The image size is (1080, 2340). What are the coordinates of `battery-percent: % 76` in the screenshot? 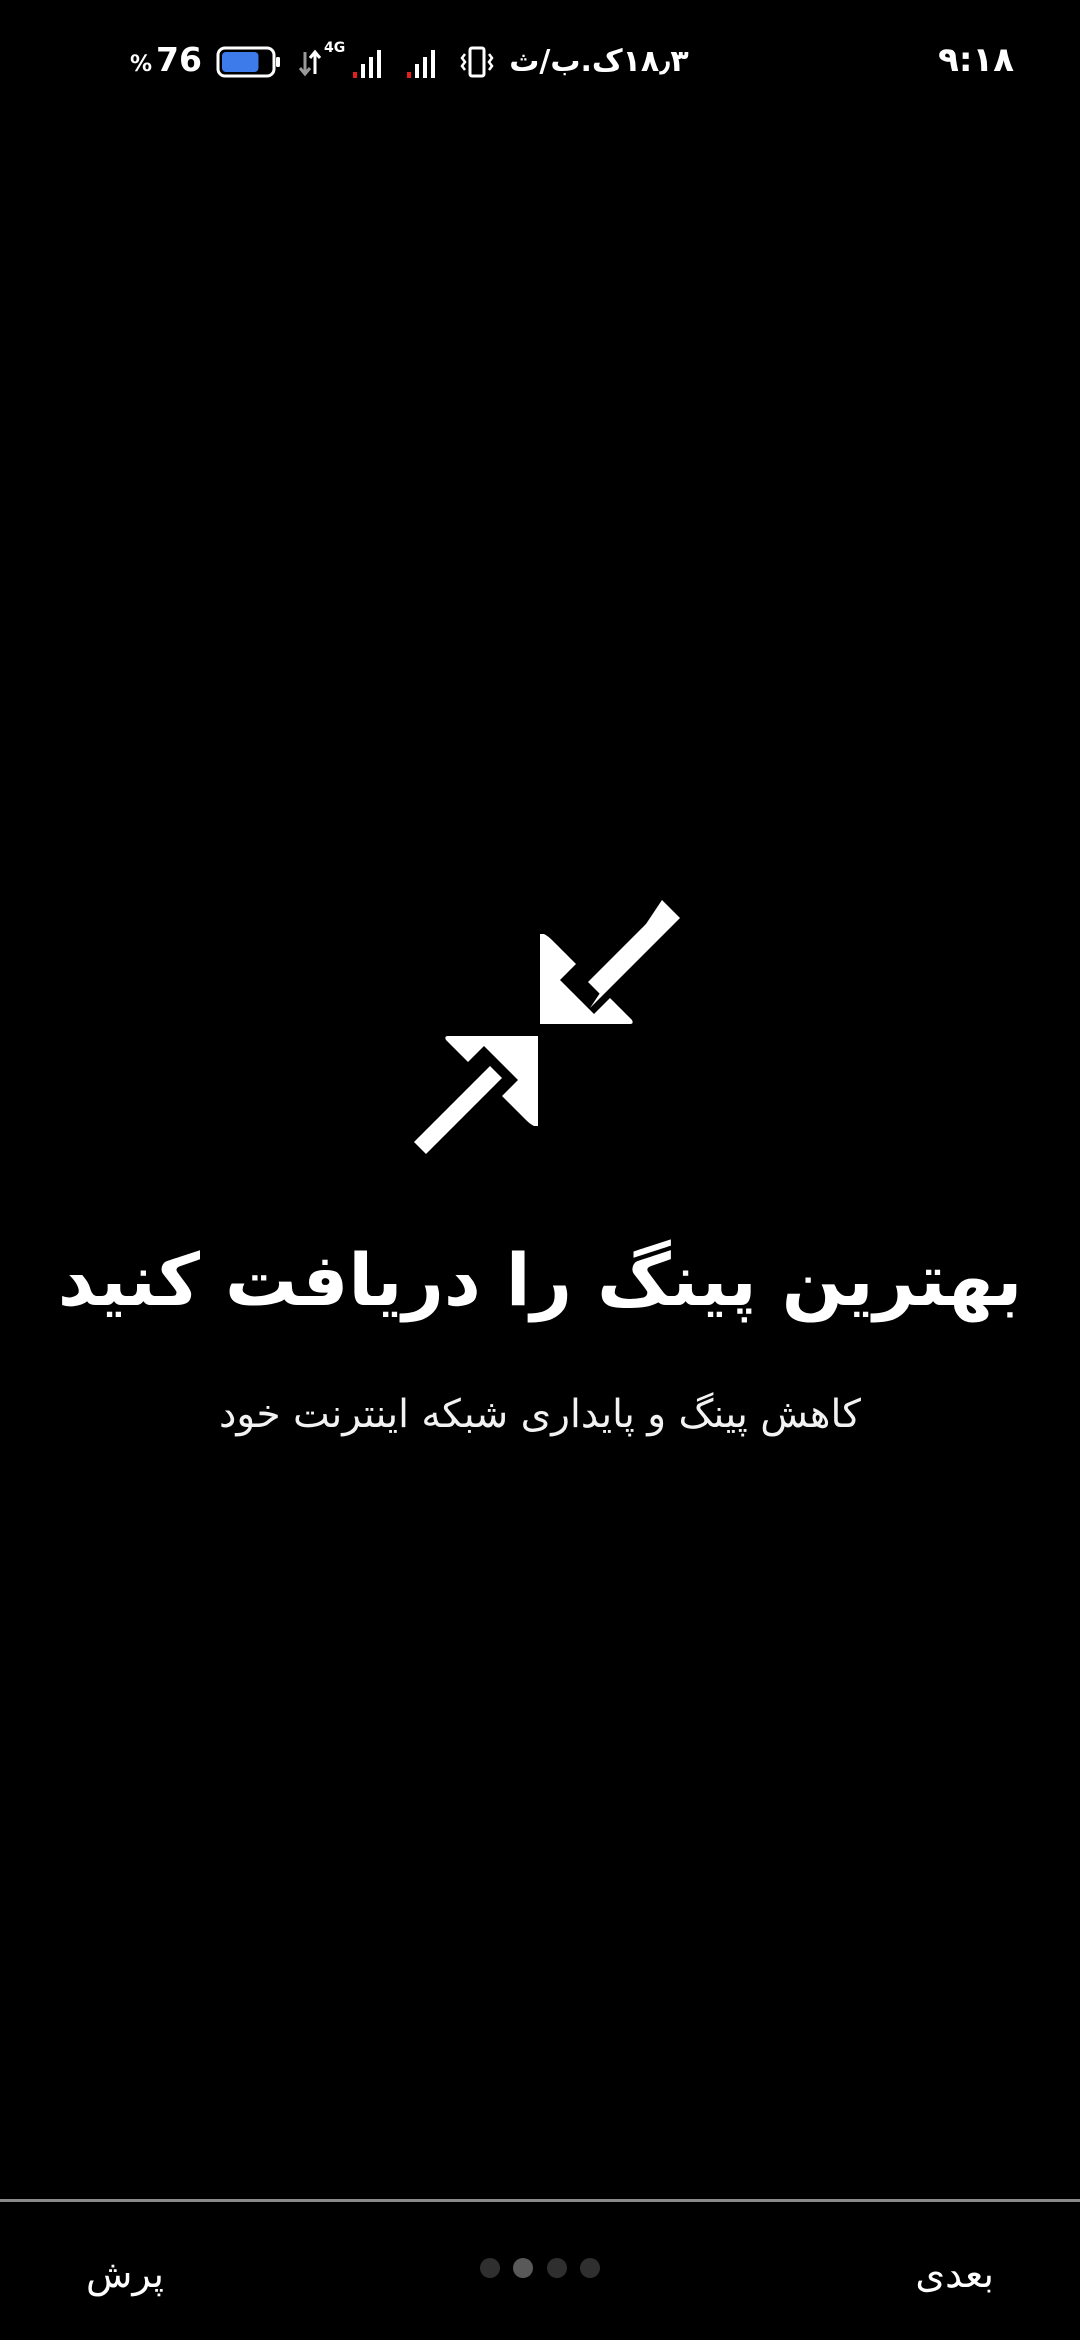 It's located at (166, 62).